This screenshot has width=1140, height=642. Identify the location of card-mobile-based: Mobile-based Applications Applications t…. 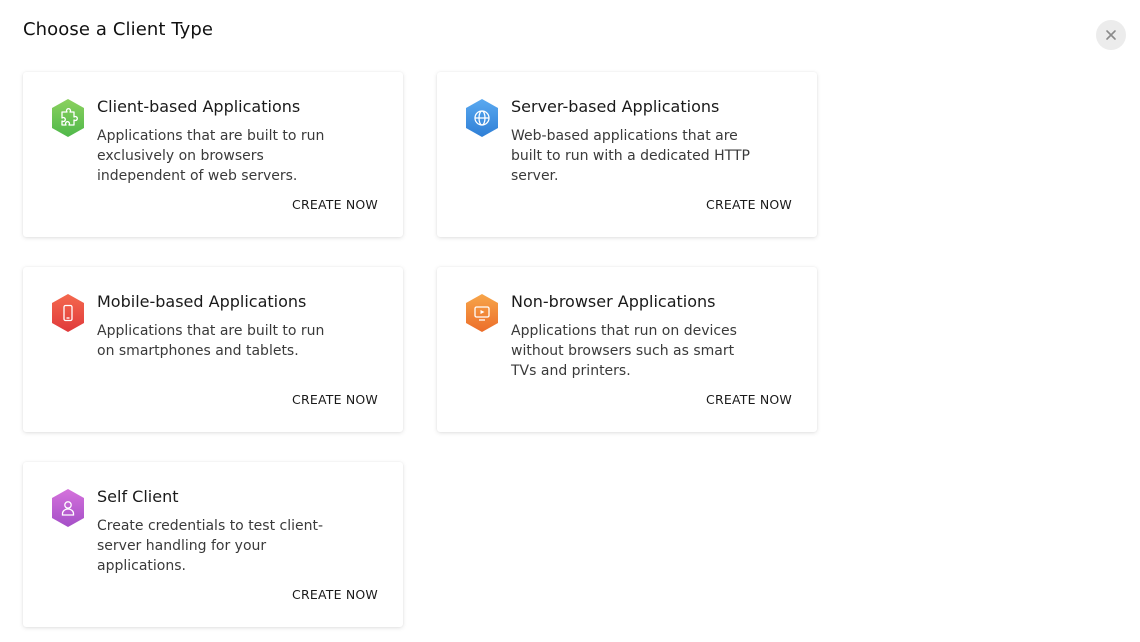
(213, 349).